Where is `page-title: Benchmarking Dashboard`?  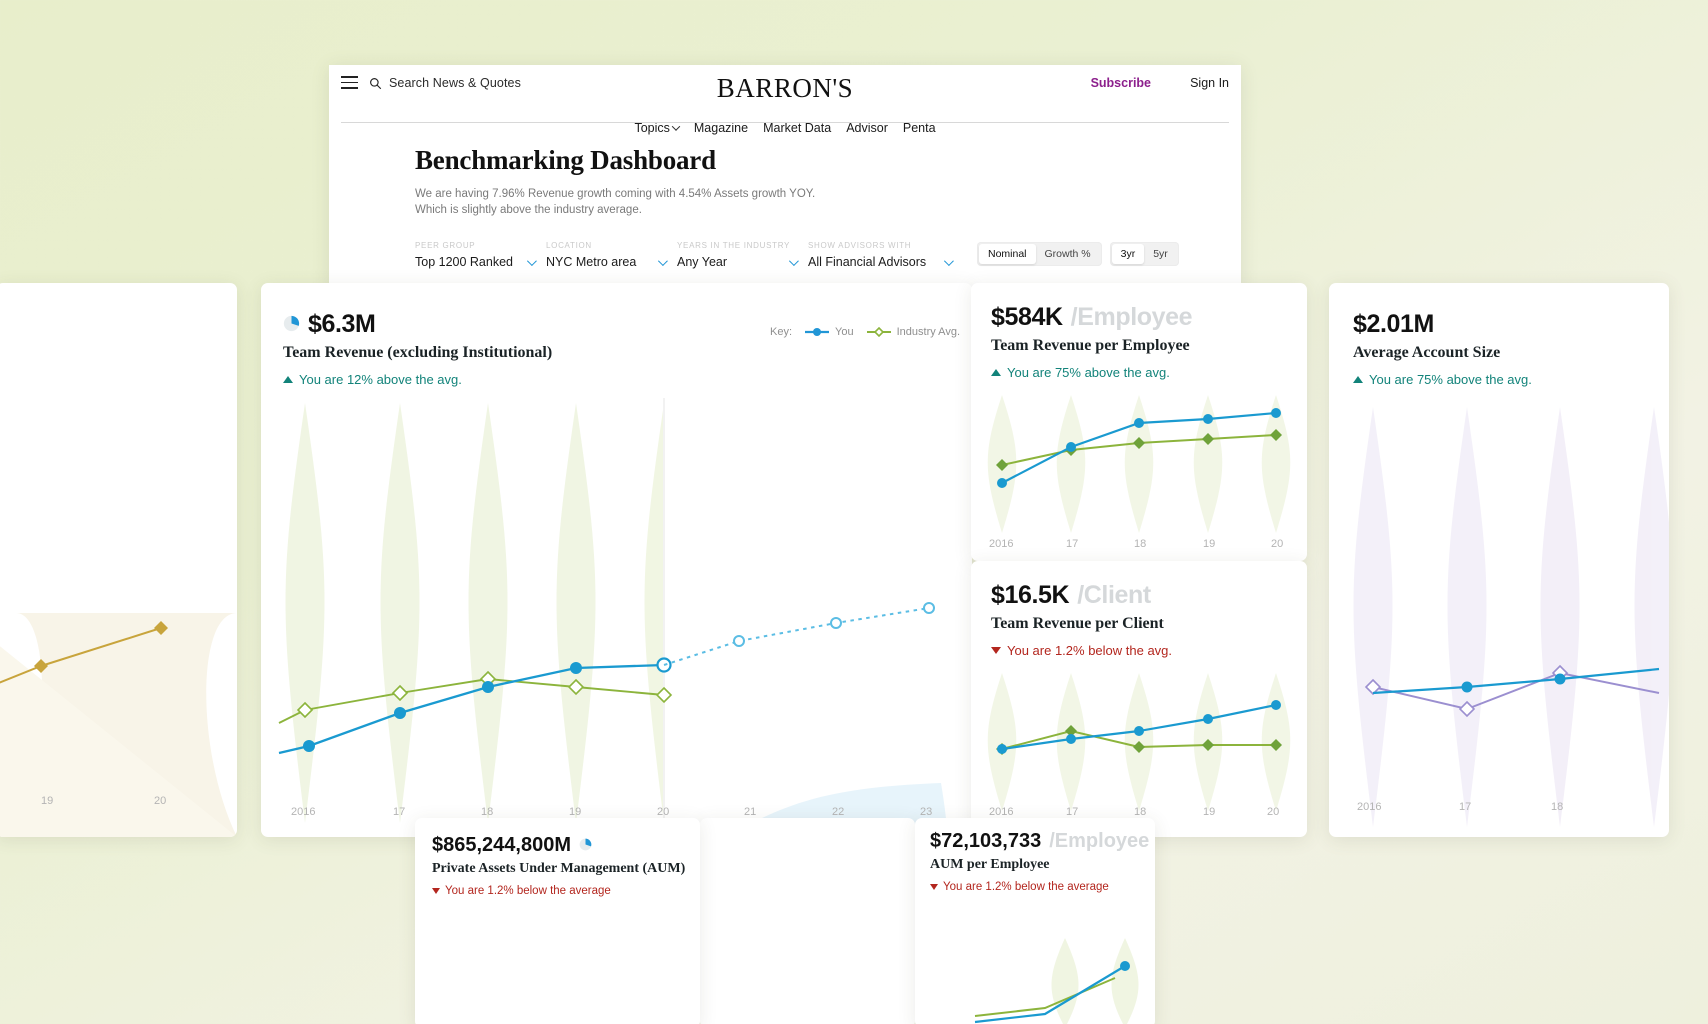
page-title: Benchmarking Dashboard is located at coordinates (565, 160).